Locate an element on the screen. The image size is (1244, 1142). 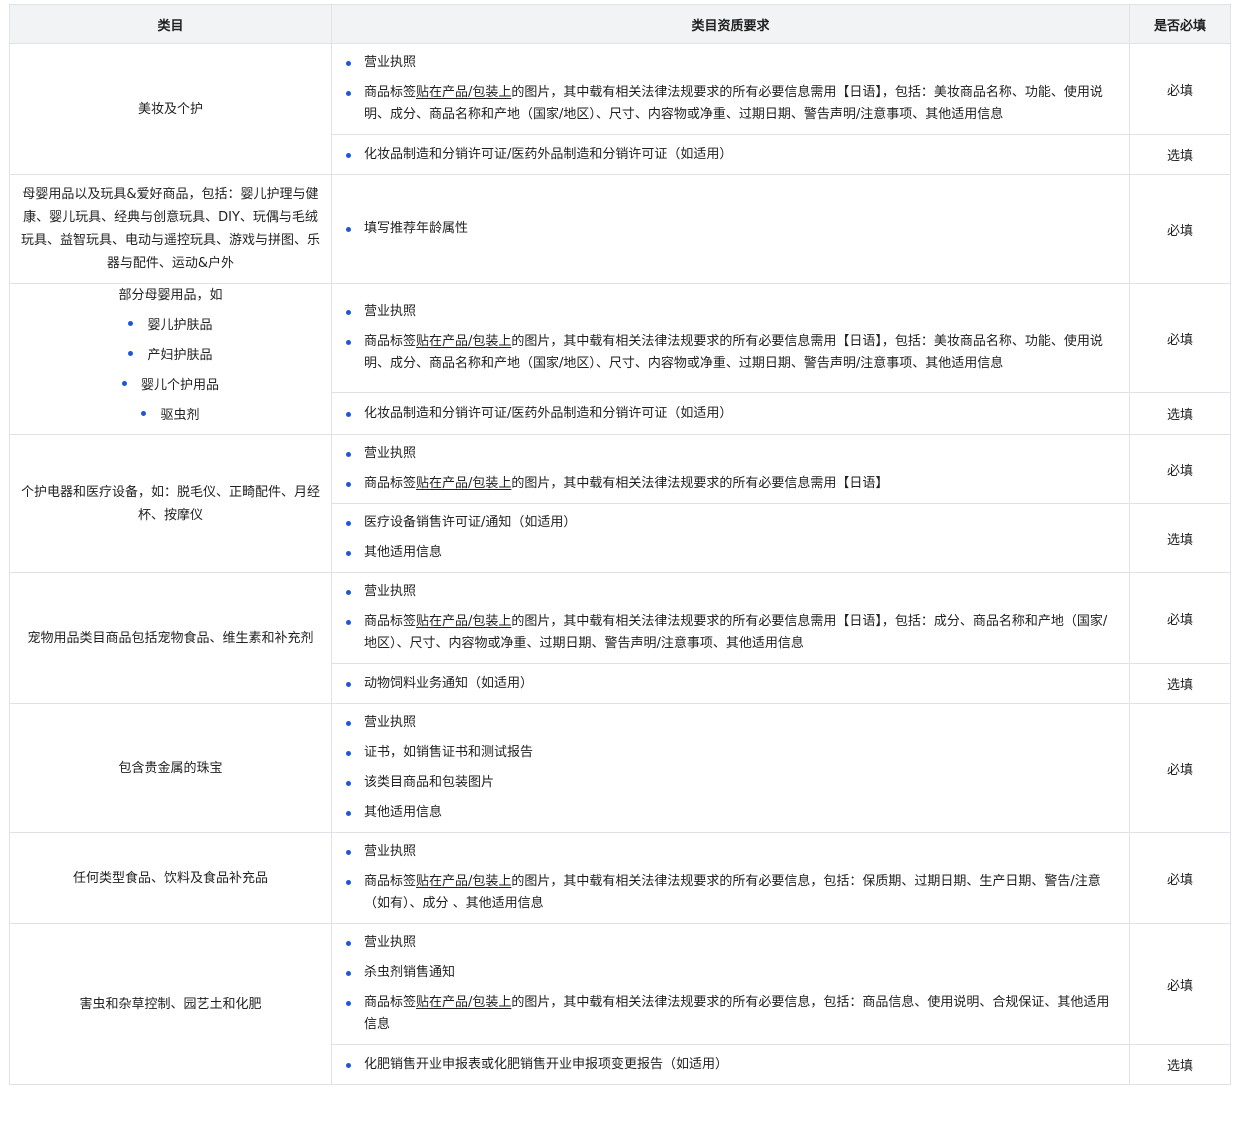
list-item: 化肥销售开业申报表或化肥销售开业申报项变更报告（如适用） is located at coordinates (731, 1065).